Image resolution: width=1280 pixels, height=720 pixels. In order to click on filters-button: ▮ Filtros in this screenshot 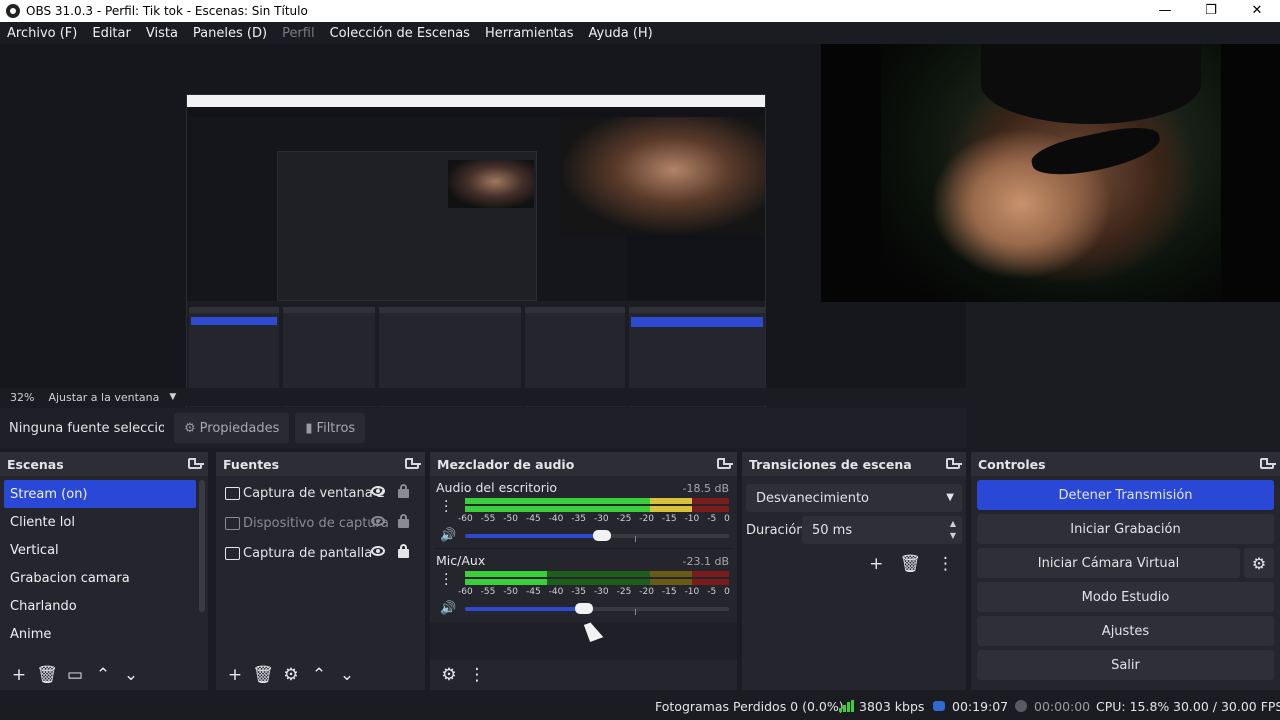, I will do `click(330, 428)`.